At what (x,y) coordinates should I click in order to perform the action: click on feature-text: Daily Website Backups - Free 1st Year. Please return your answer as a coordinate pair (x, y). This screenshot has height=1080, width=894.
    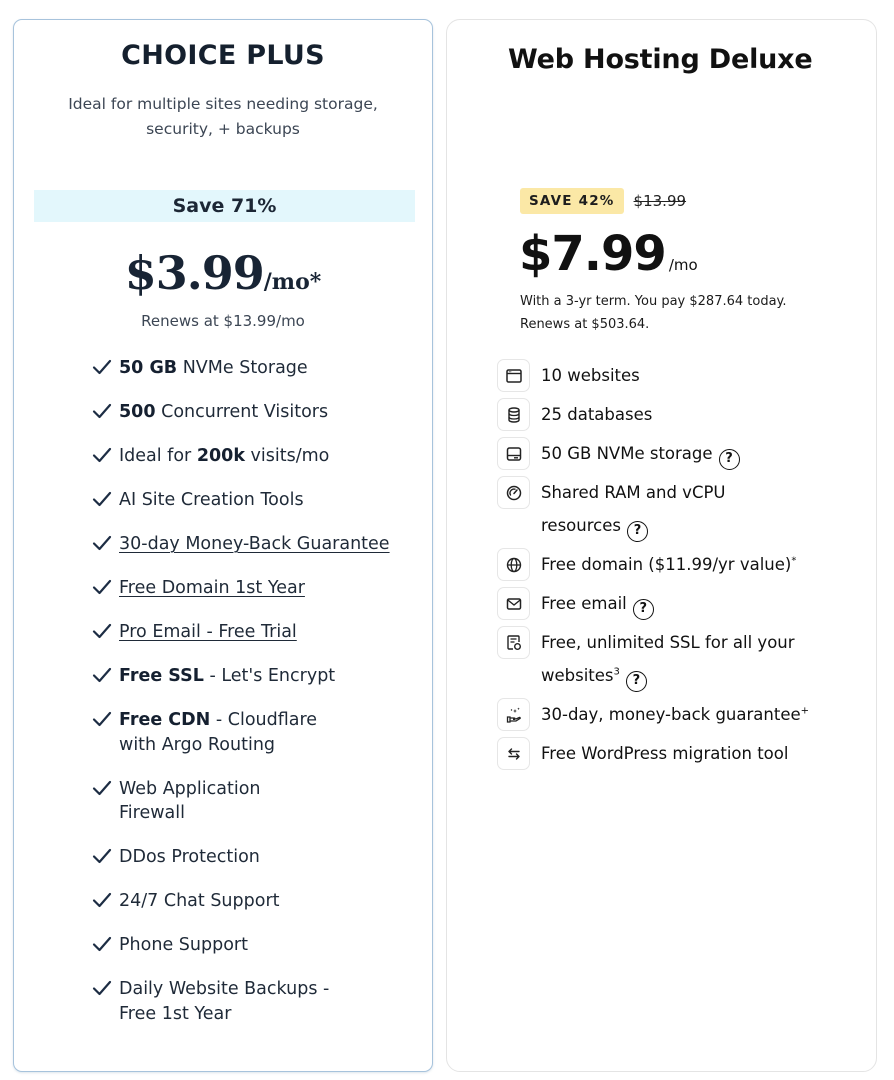
    Looking at the image, I should click on (224, 1001).